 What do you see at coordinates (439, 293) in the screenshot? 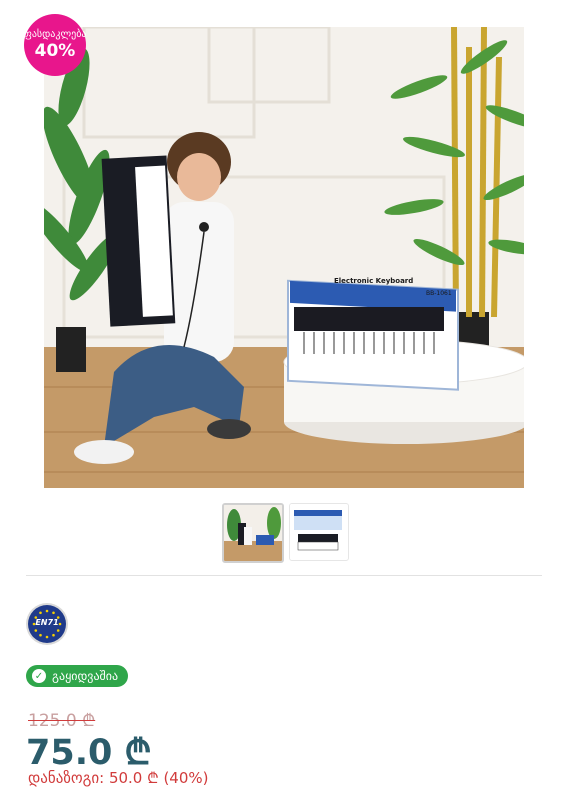
I see `box-model-text: BB-1061` at bounding box center [439, 293].